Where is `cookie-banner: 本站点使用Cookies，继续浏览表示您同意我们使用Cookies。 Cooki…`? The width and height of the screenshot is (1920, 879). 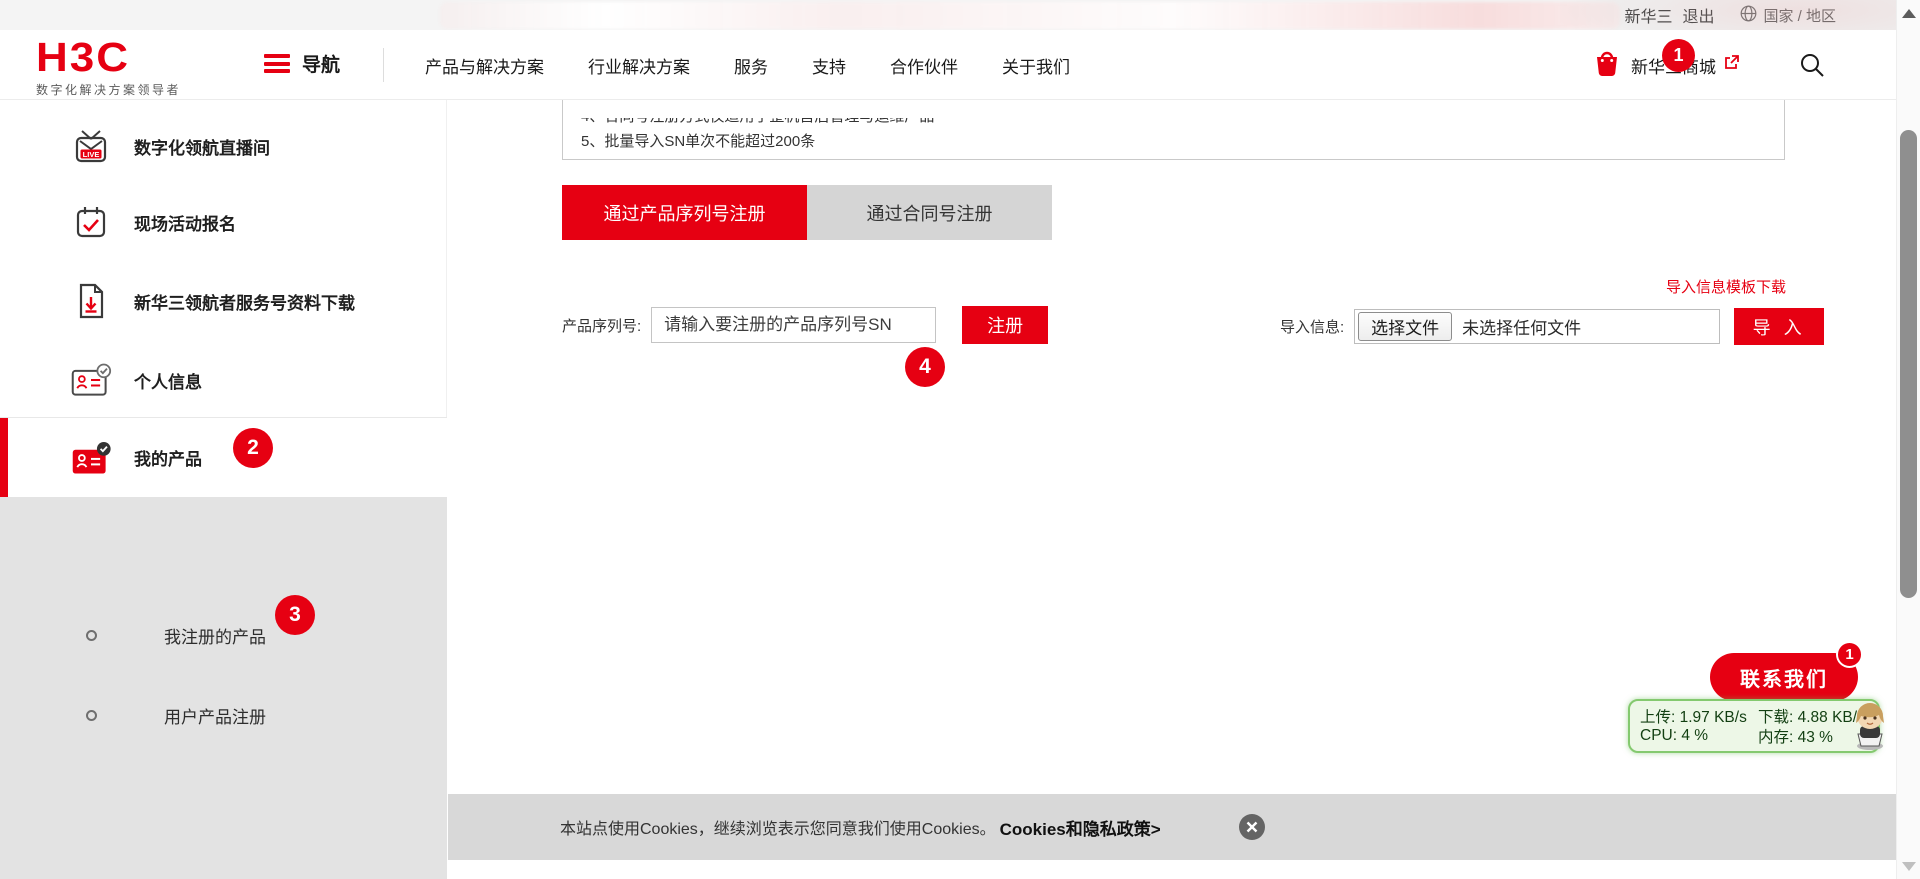
cookie-banner: 本站点使用Cookies，继续浏览表示您同意我们使用Cookies。 Cooki… is located at coordinates (1172, 827).